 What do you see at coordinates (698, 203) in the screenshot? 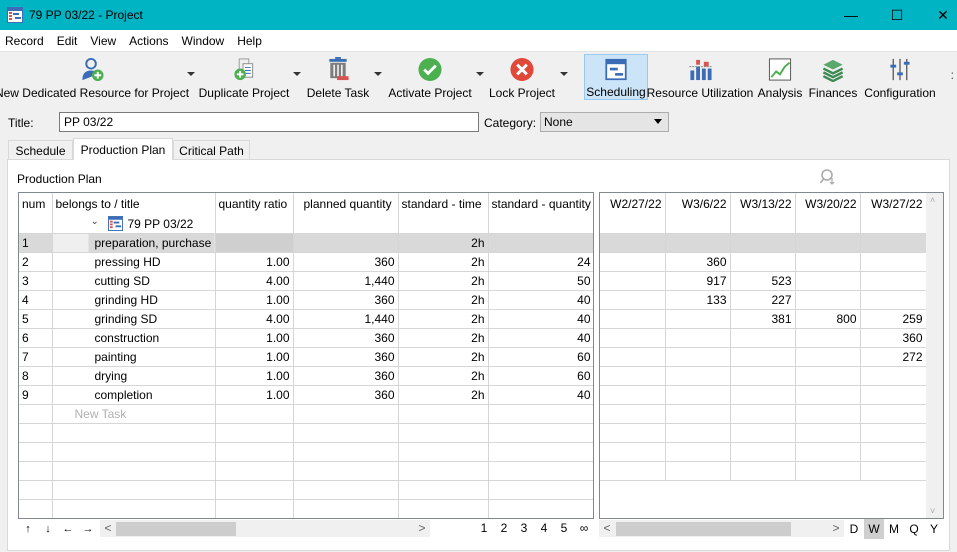
I see `week-header: W3/6/22` at bounding box center [698, 203].